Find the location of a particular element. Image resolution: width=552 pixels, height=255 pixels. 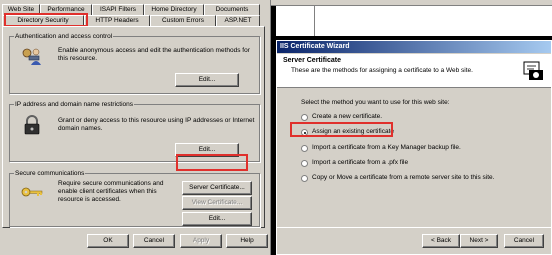

tab-isapi-filters: ISAPI Filters is located at coordinates (118, 9).